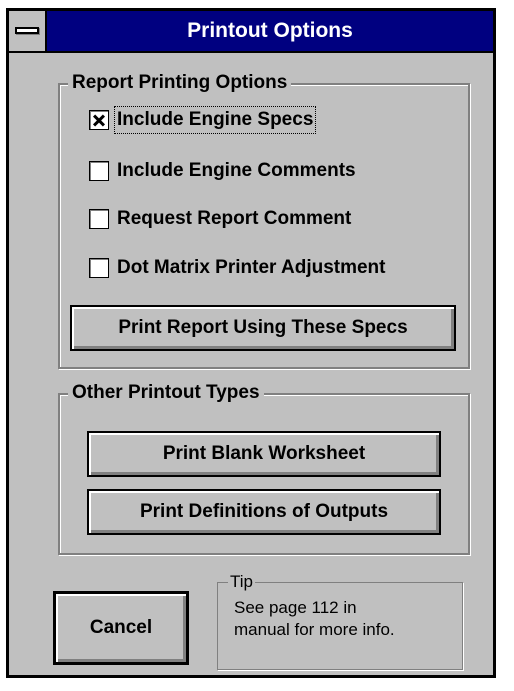 The image size is (514, 691). What do you see at coordinates (314, 629) in the screenshot?
I see `tip-line-2: manual for more info.` at bounding box center [314, 629].